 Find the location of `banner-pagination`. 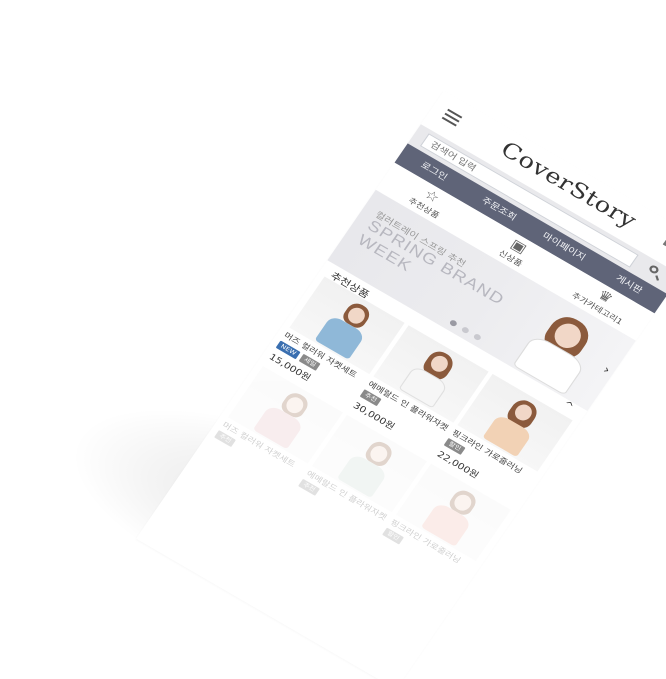

banner-pagination is located at coordinates (465, 330).